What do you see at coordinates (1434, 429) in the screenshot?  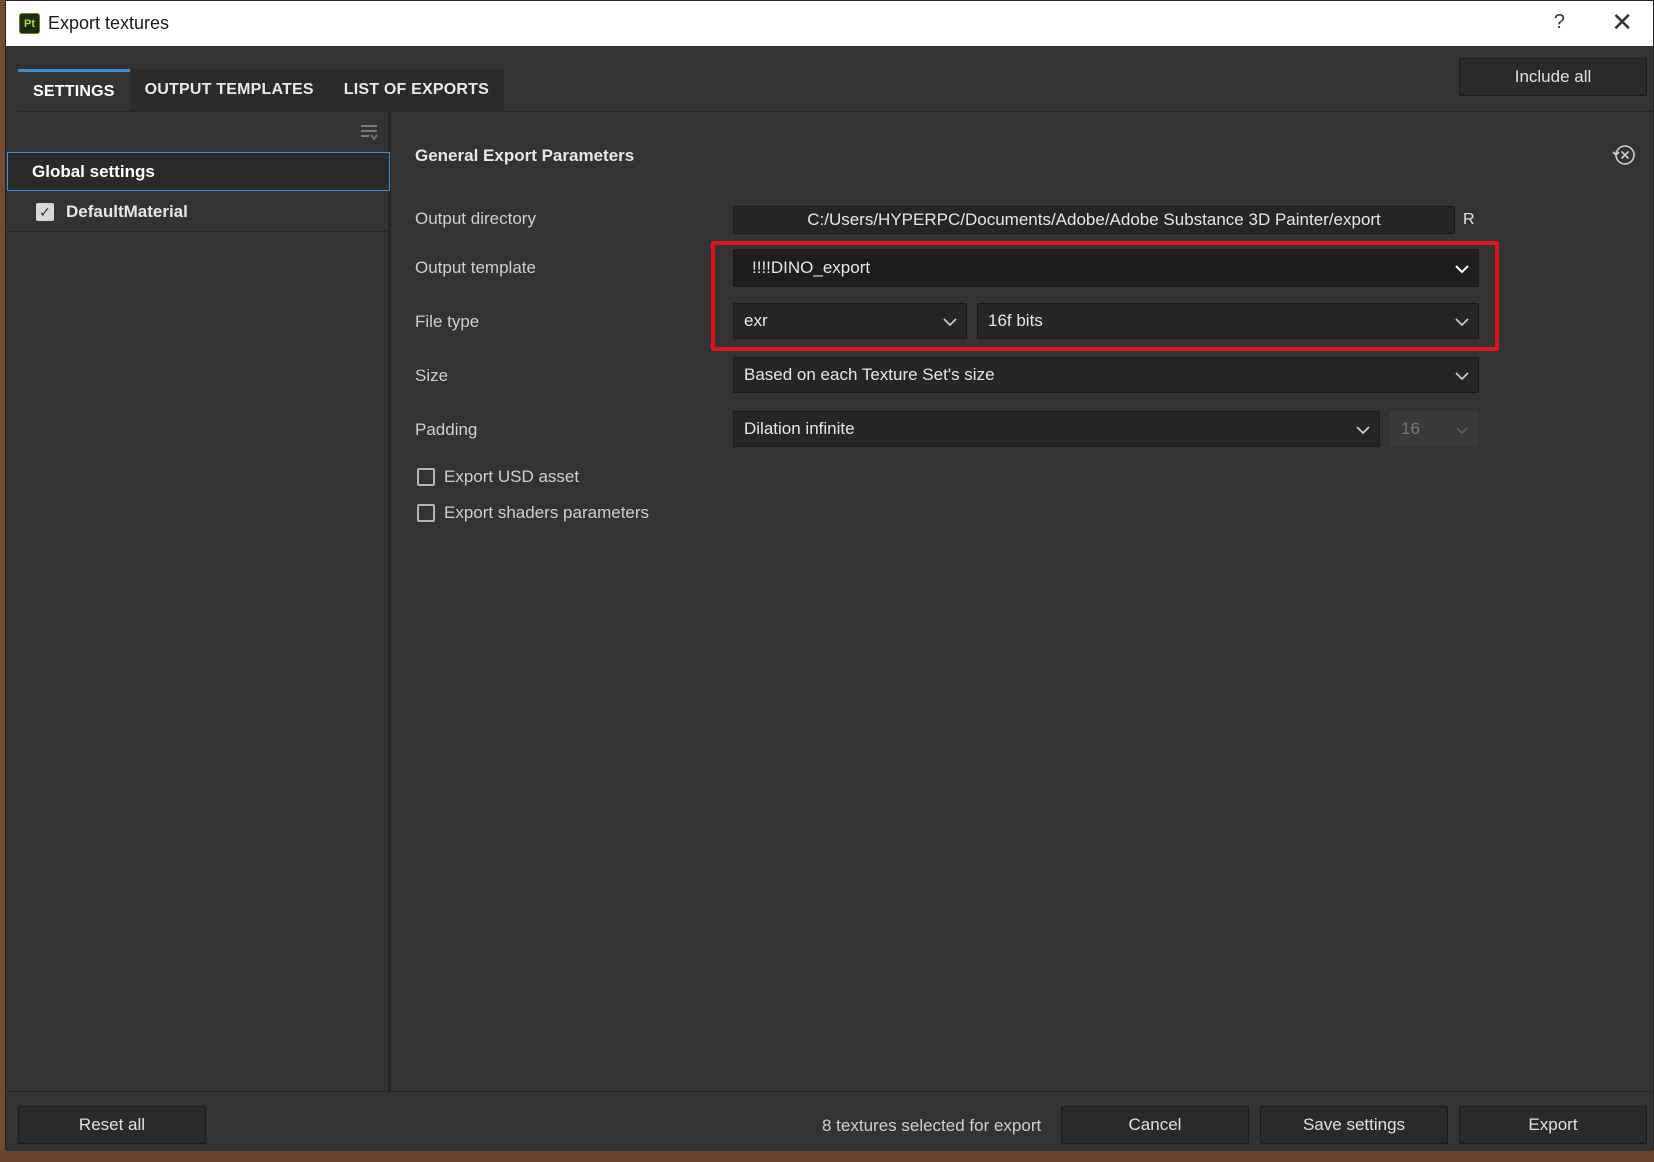 I see `padding-amount-dropdown: 16` at bounding box center [1434, 429].